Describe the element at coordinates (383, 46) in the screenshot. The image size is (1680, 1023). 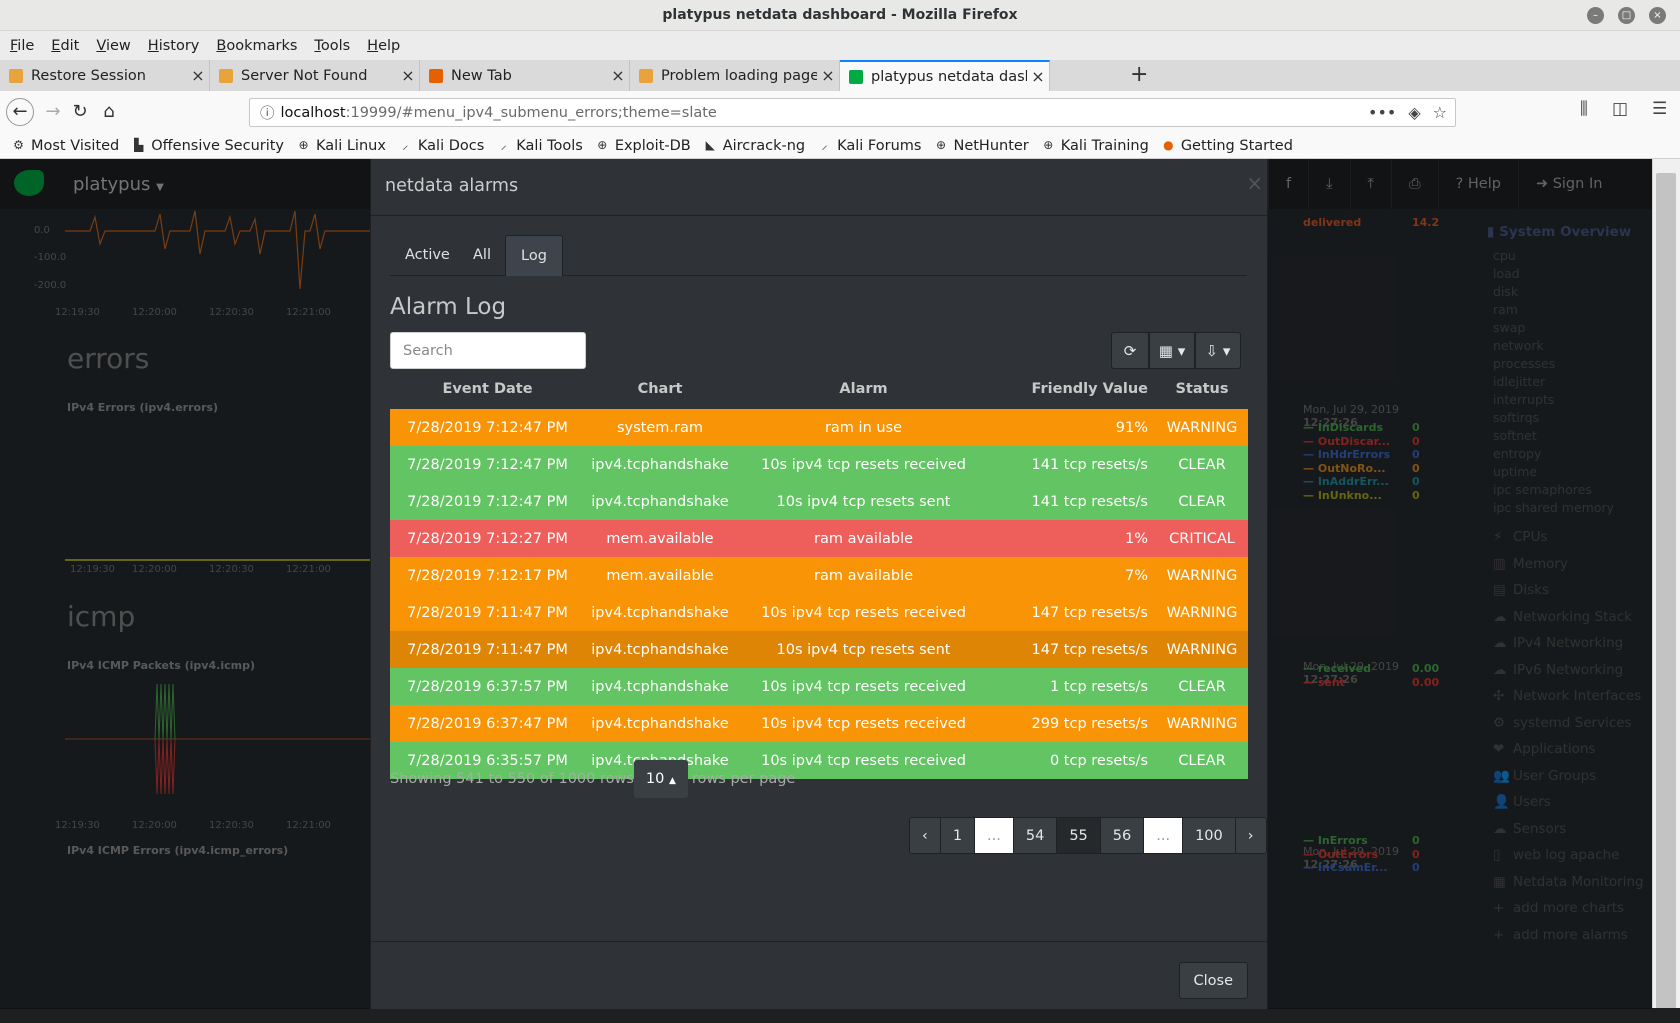
I see `menu-item: Help` at that location.